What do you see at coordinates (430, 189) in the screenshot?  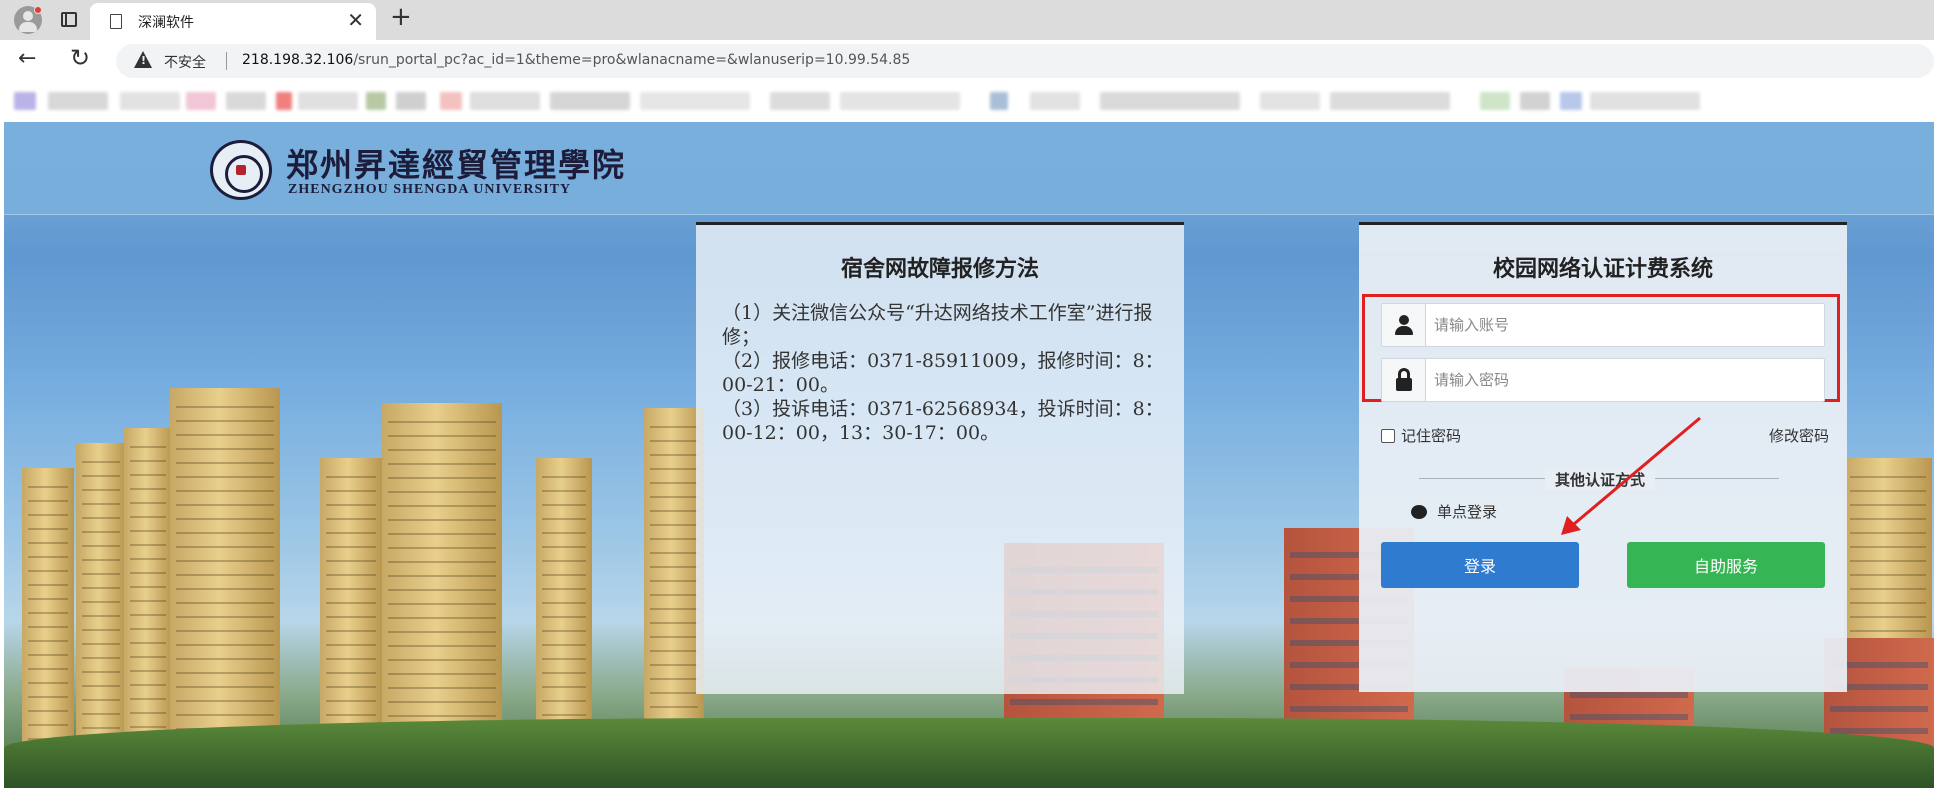 I see `university-name-en: ZHENGZHOU SHENGDA UNIVERSITY` at bounding box center [430, 189].